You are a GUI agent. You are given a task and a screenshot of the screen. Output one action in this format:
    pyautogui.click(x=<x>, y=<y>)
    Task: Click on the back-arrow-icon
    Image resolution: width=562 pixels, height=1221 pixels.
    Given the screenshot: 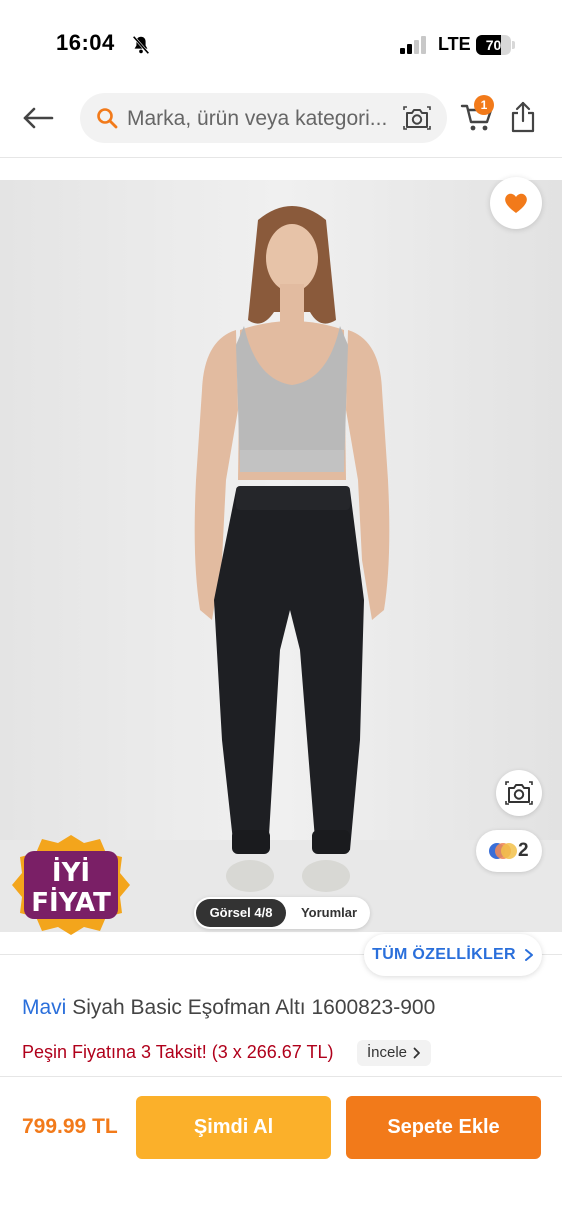 What is the action you would take?
    pyautogui.click(x=38, y=118)
    